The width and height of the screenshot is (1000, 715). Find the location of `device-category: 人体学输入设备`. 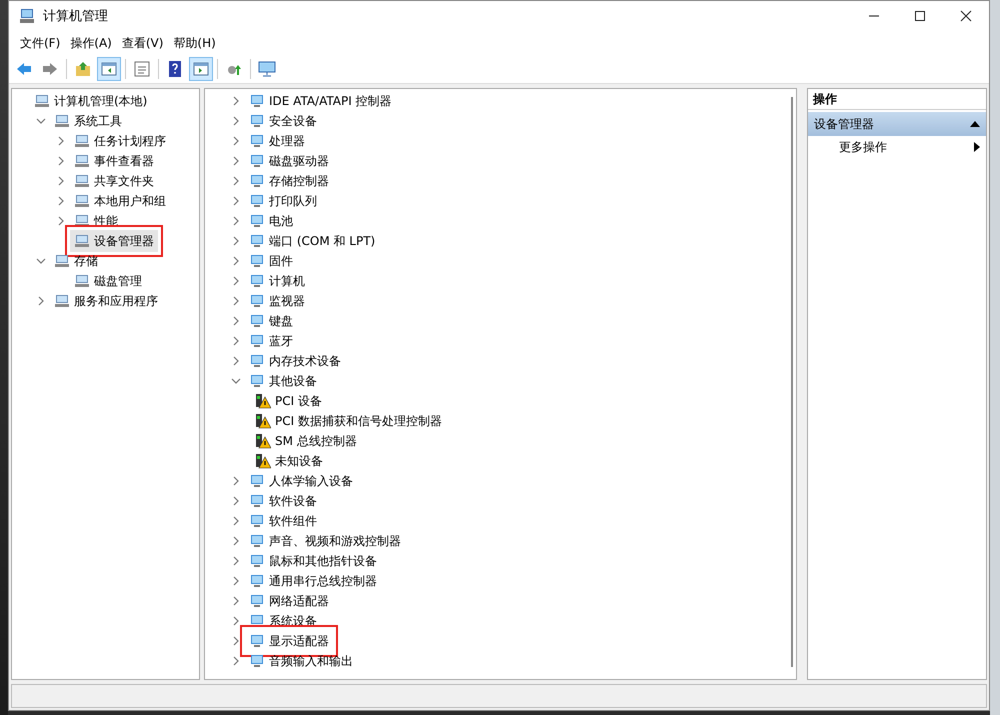

device-category: 人体学输入设备 is located at coordinates (301, 481).